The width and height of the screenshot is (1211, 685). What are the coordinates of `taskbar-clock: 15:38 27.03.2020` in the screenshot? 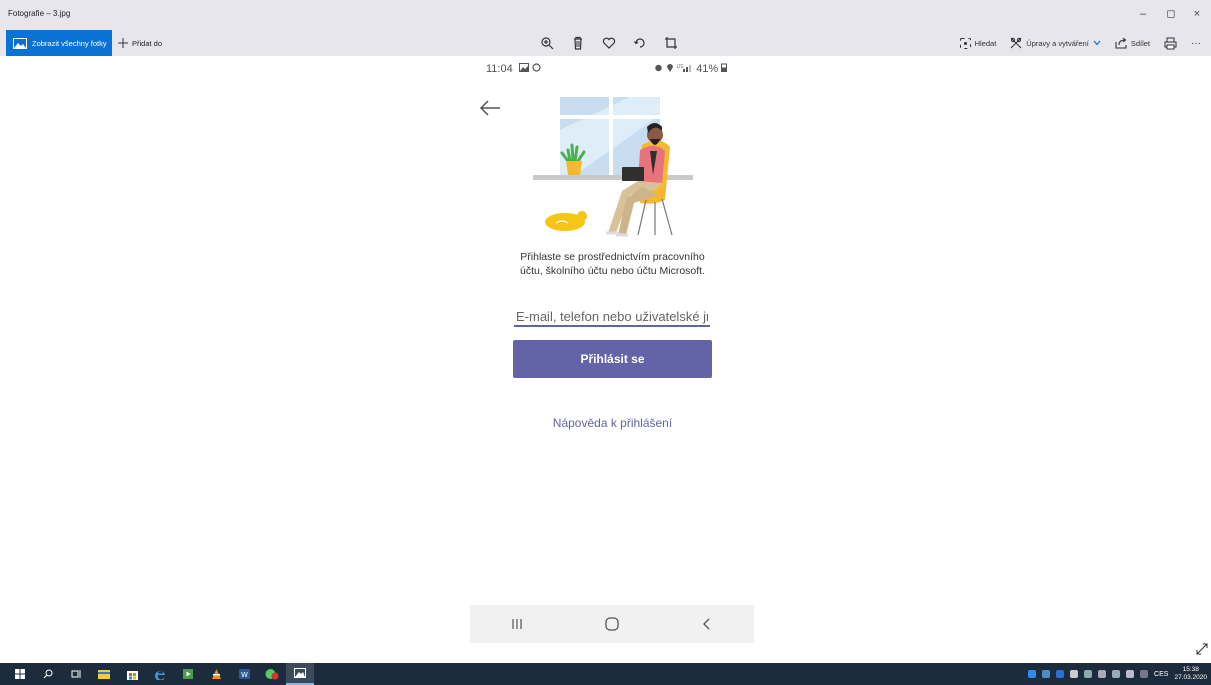 It's located at (1190, 674).